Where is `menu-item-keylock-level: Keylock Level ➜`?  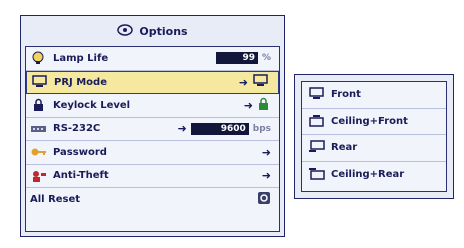
menu-item-keylock-level: Keylock Level ➜ is located at coordinates (152, 106).